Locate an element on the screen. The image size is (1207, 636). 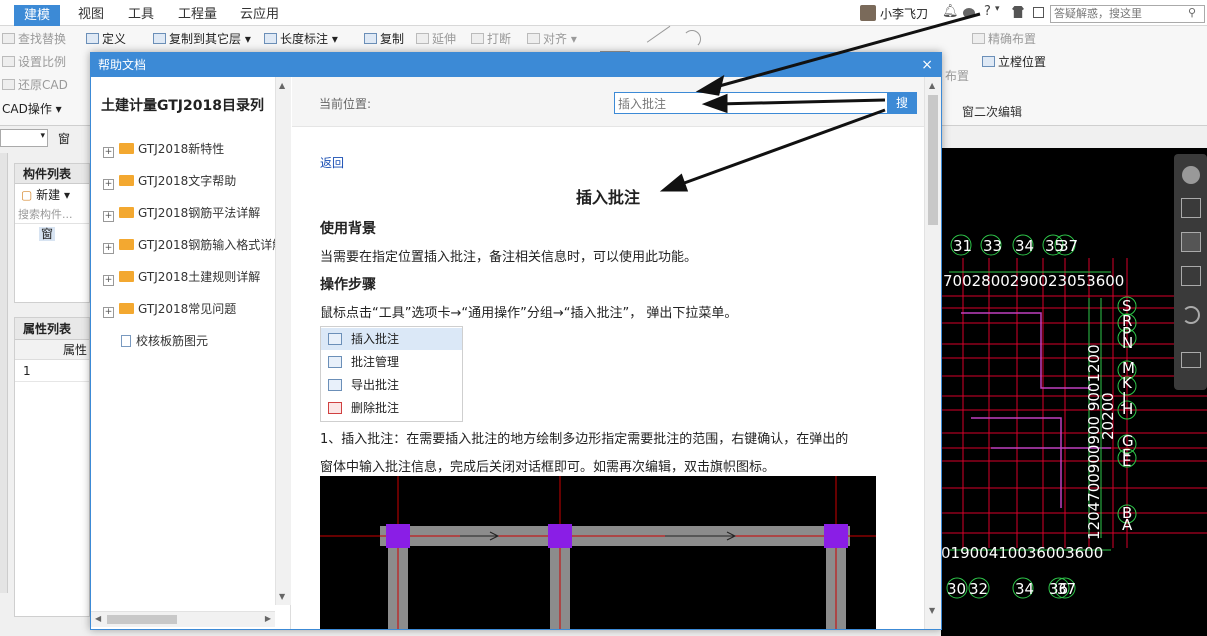
search-icon: ⚲ is located at coordinates (1192, 12).